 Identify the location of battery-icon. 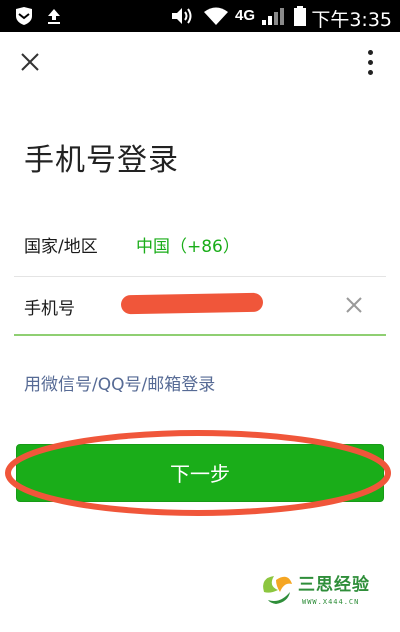
(300, 16).